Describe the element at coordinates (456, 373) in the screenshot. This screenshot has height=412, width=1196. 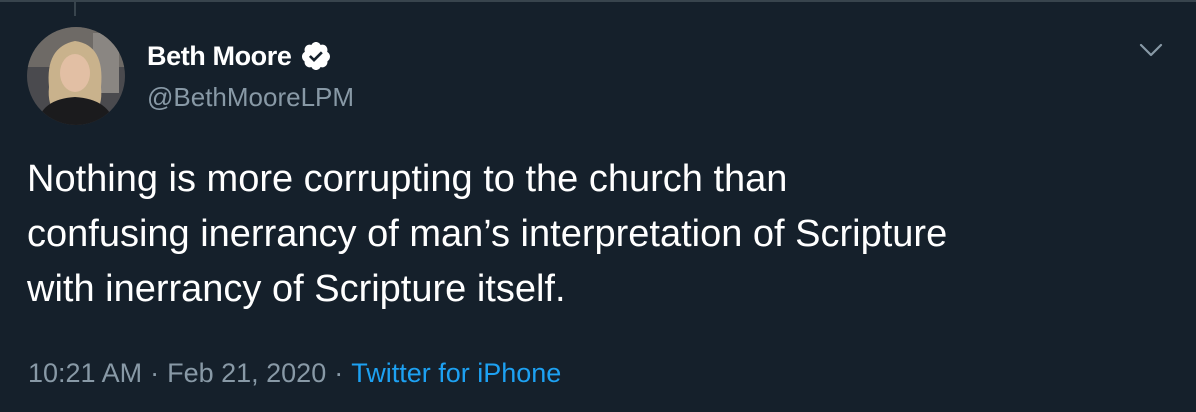
I see `tweet-source-link: Twitter for iPhone` at that location.